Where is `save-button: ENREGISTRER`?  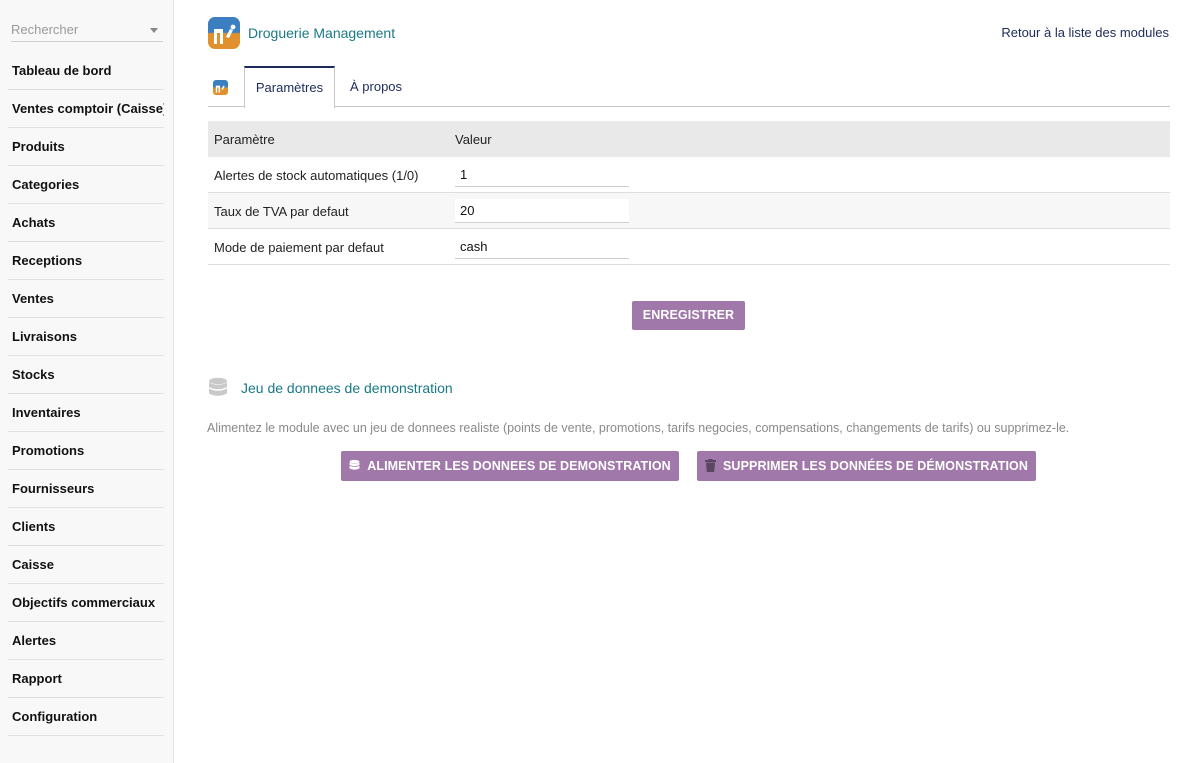 save-button: ENREGISTRER is located at coordinates (688, 315).